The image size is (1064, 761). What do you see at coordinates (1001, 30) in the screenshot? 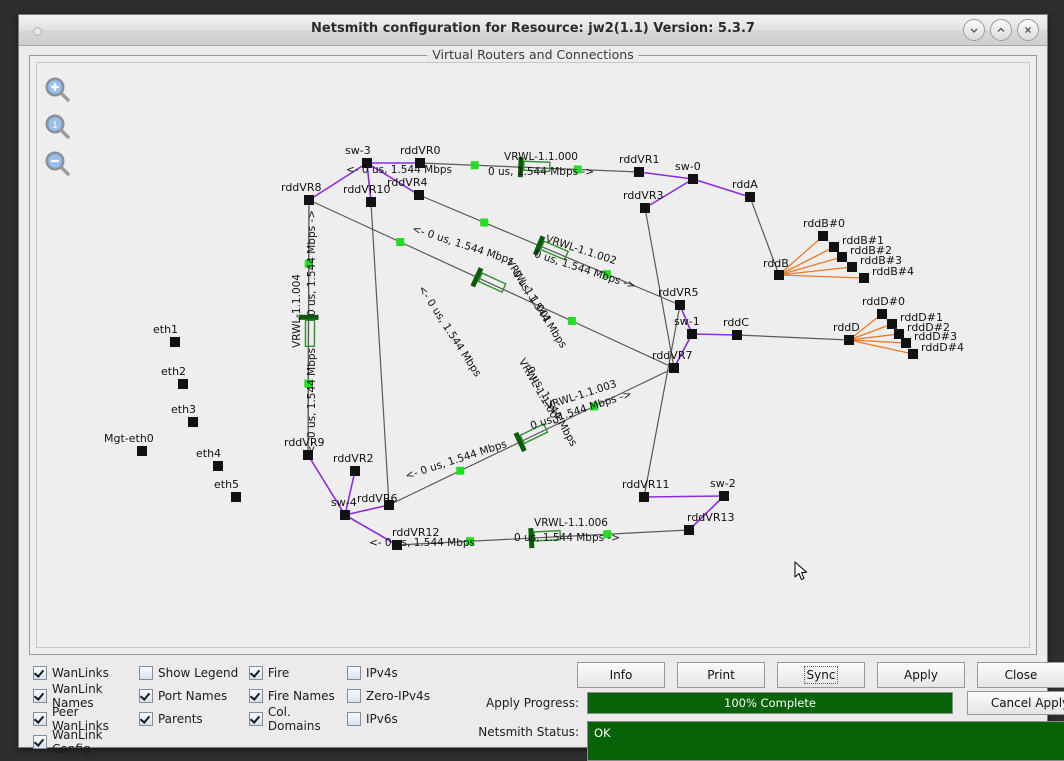
I see `maximize-button` at bounding box center [1001, 30].